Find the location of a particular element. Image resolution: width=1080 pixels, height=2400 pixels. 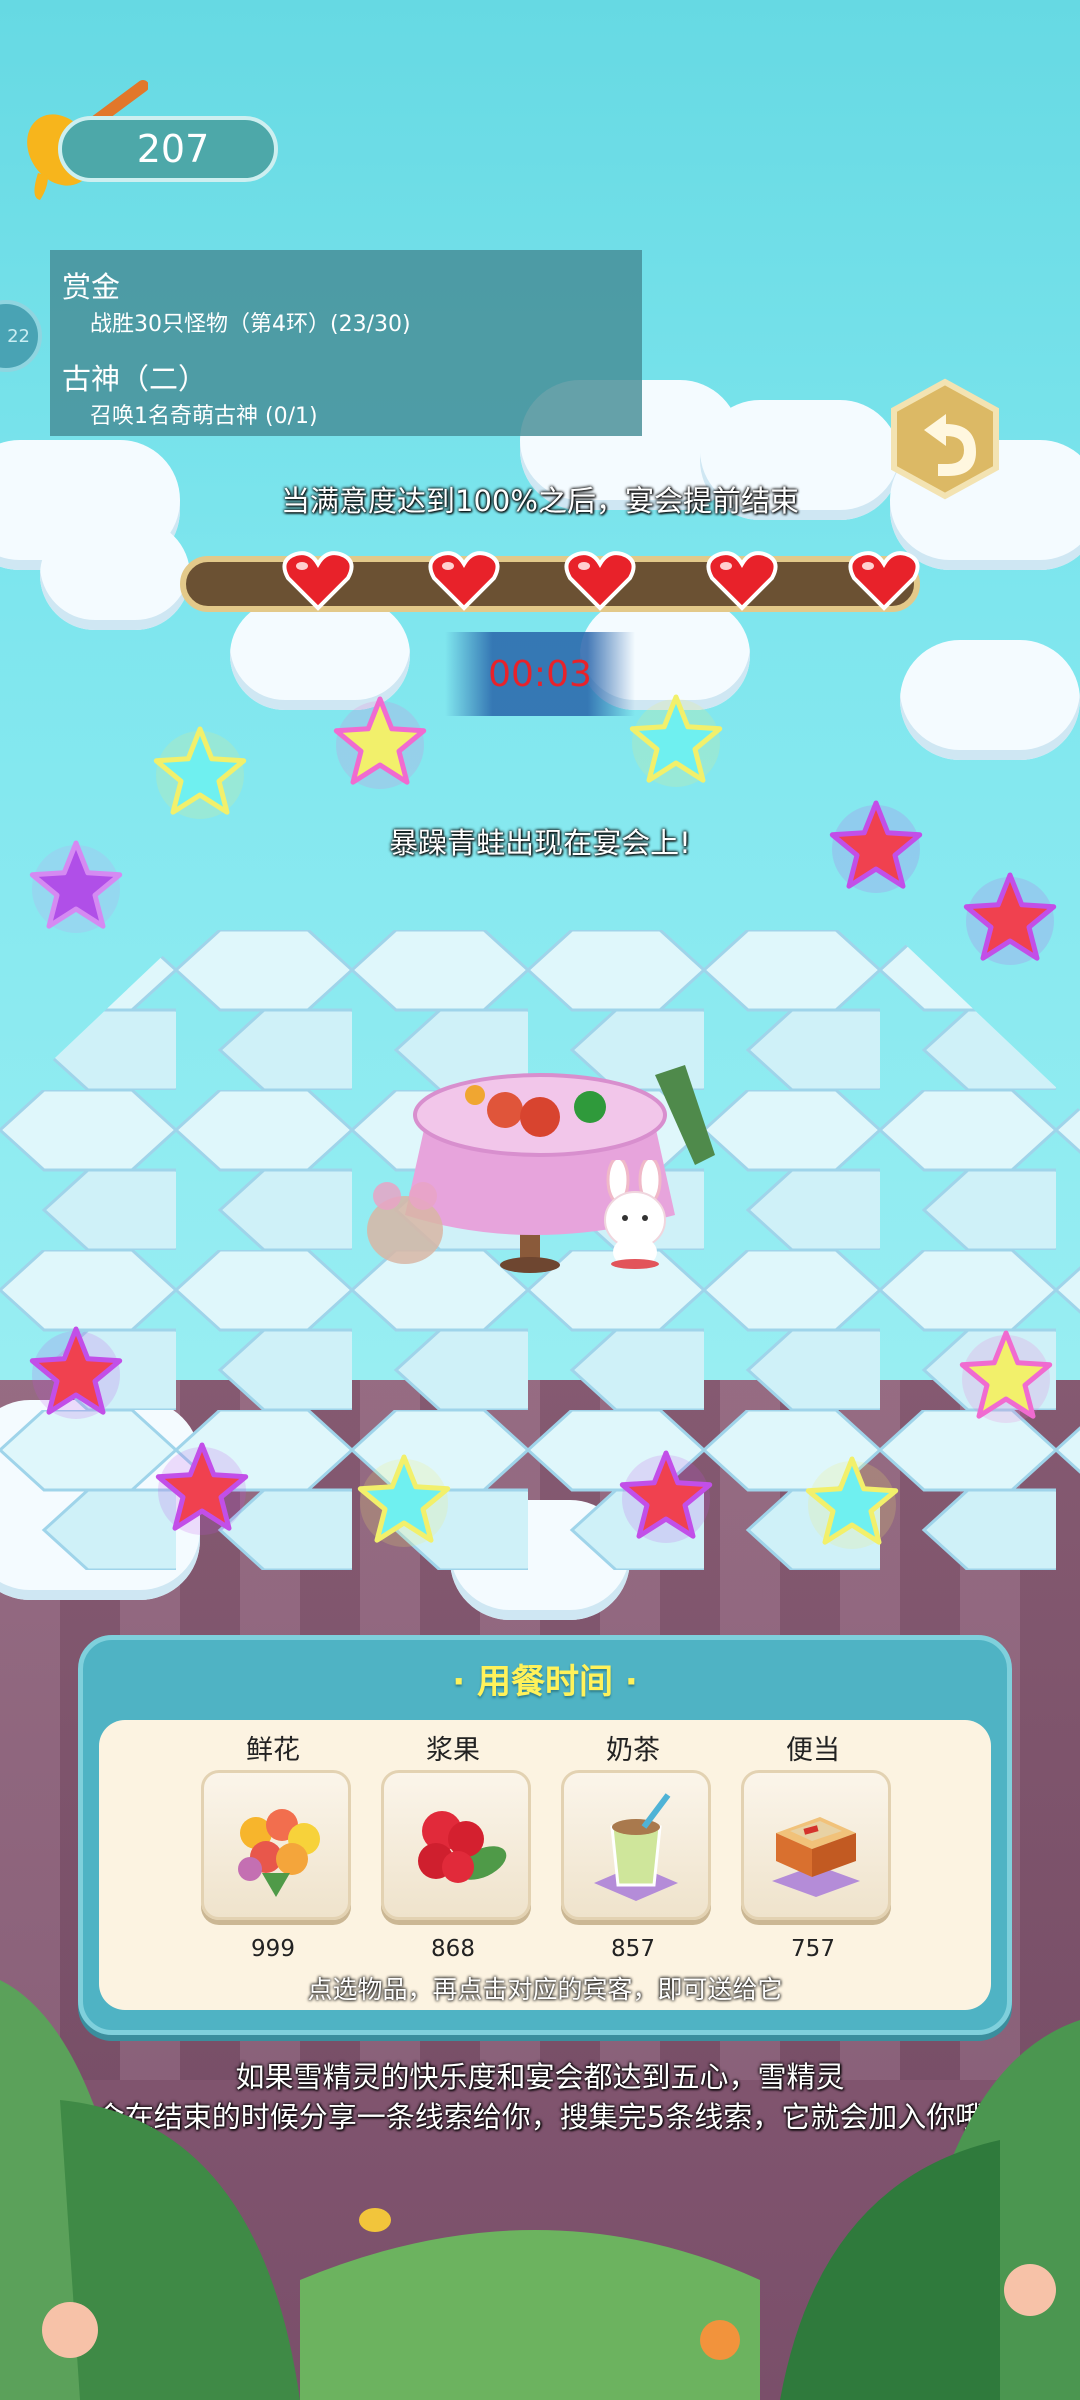

item-count: 857 is located at coordinates (633, 1949).